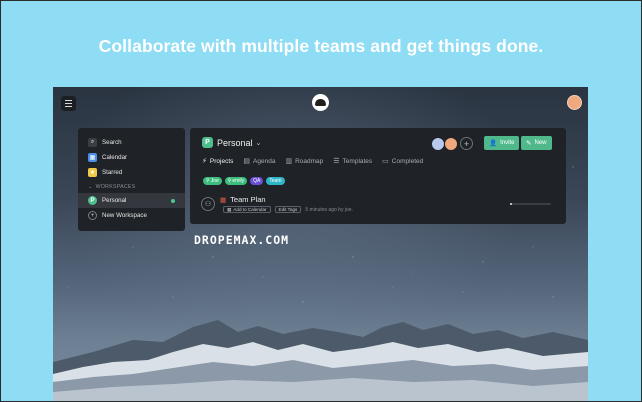  What do you see at coordinates (173, 200) in the screenshot?
I see `active-dot` at bounding box center [173, 200].